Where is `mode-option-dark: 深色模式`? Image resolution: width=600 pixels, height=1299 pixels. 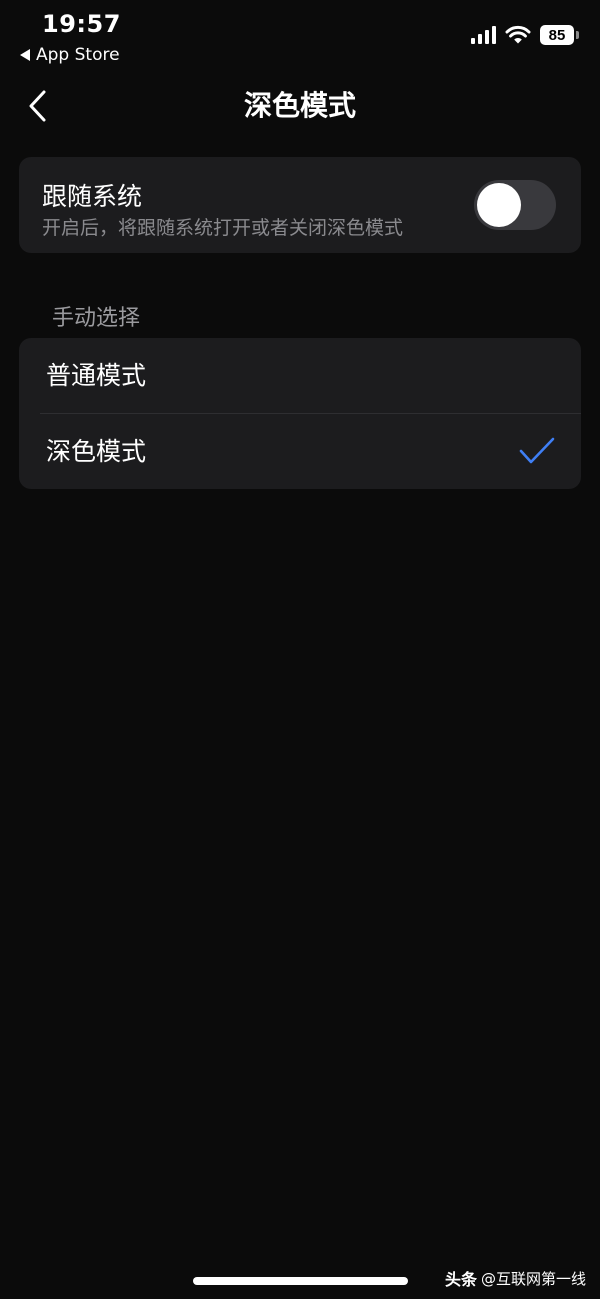
mode-option-dark: 深色模式 is located at coordinates (300, 451).